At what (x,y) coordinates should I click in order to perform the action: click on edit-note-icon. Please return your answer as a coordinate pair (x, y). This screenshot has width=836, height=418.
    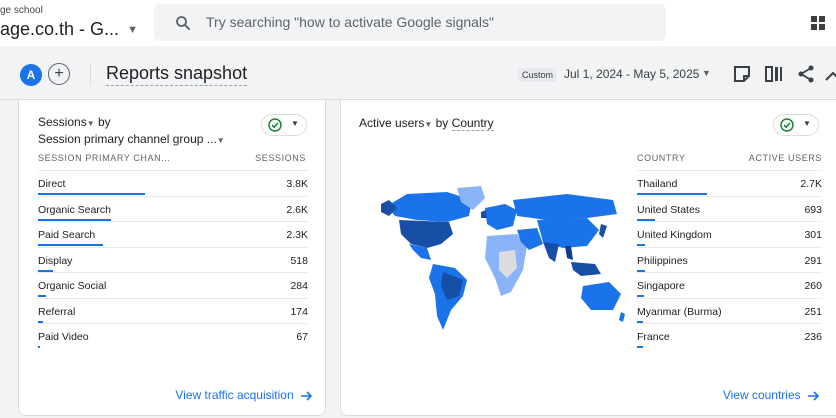
    Looking at the image, I should click on (742, 74).